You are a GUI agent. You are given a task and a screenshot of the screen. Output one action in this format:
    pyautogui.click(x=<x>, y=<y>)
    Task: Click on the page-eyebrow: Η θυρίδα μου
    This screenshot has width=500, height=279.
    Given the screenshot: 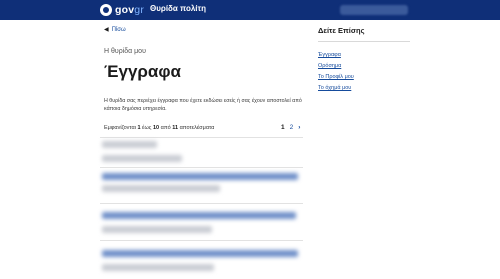 What is the action you would take?
    pyautogui.click(x=125, y=51)
    